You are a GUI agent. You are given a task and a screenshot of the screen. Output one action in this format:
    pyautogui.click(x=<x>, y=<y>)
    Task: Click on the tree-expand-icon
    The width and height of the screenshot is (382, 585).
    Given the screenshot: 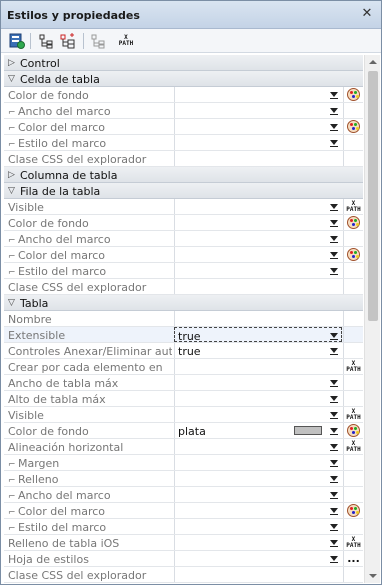 What is the action you would take?
    pyautogui.click(x=68, y=41)
    